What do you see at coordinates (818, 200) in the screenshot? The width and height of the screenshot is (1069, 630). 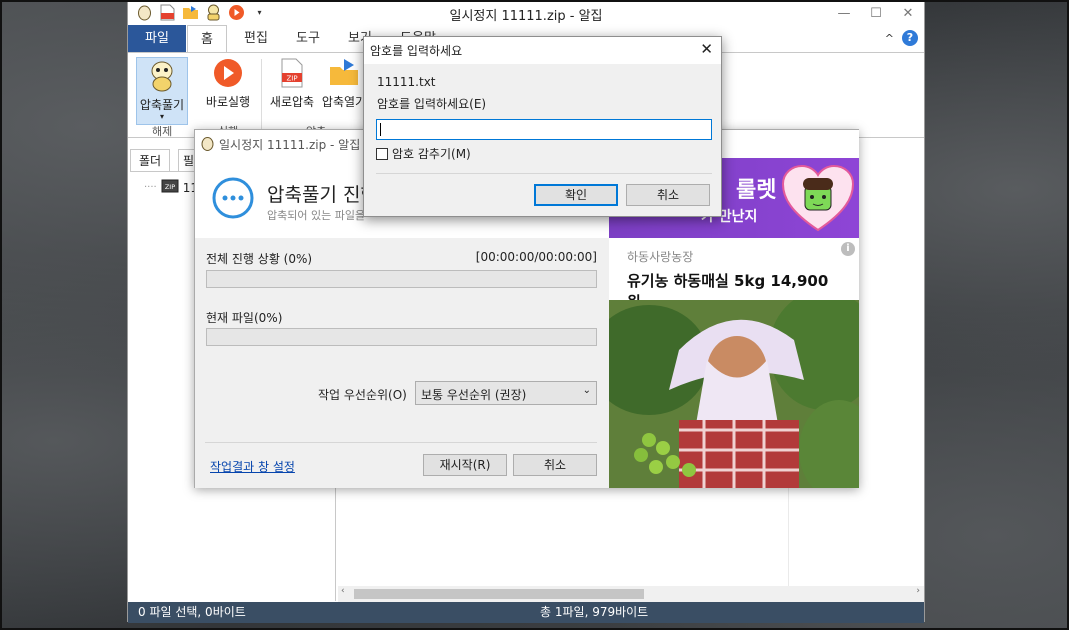 I see `ad-heart-character-icon` at bounding box center [818, 200].